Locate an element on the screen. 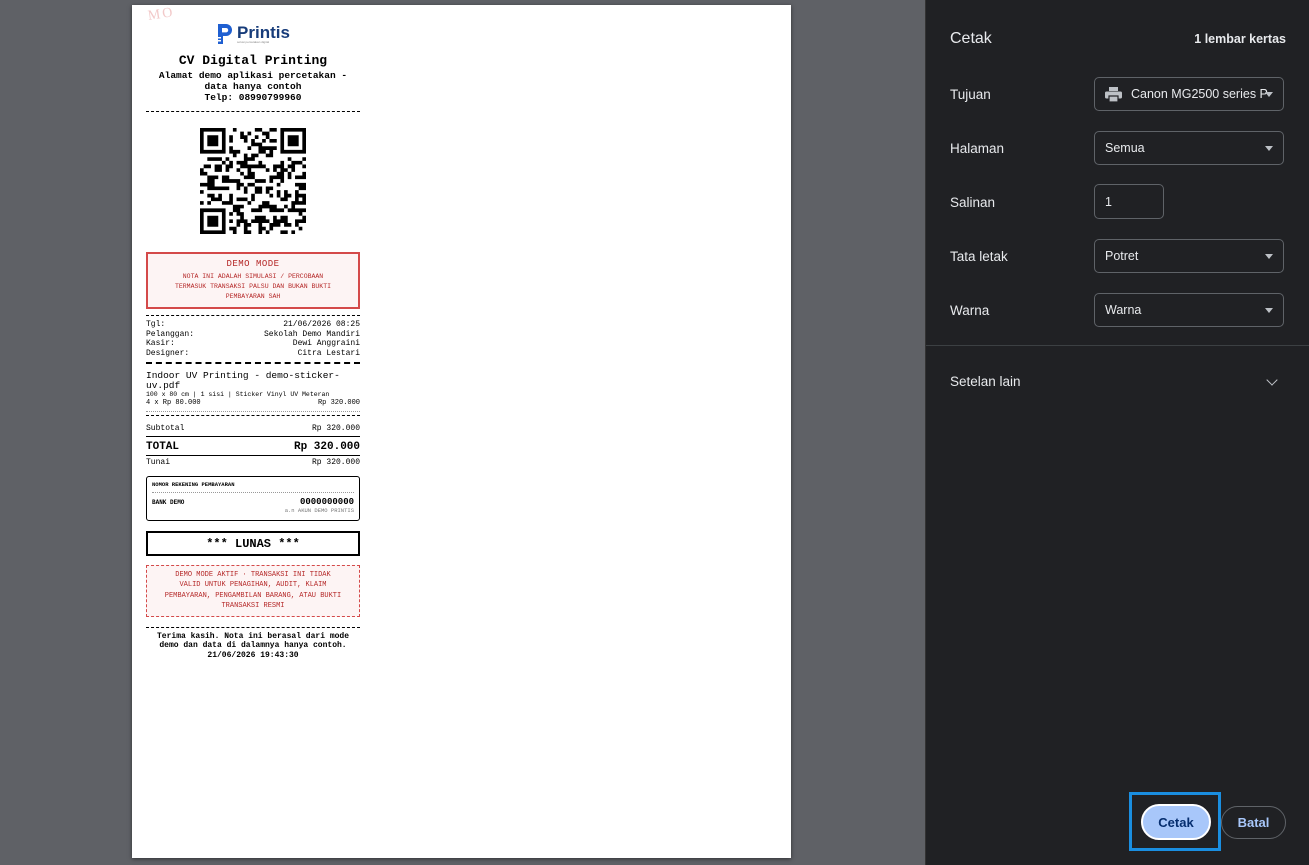  more-settings-toggle: Setelan lain is located at coordinates (985, 381).